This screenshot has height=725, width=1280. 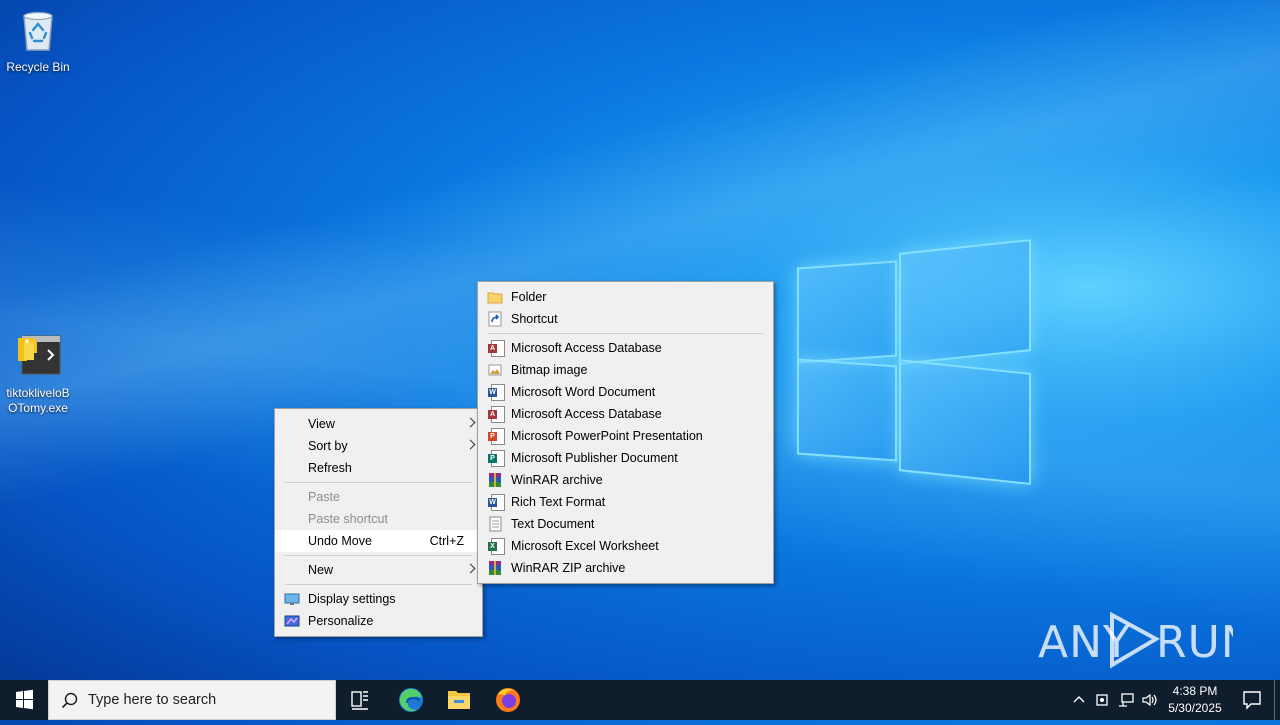 I want to click on menu-item-label: WinRAR ZIP archive, so click(x=568, y=568).